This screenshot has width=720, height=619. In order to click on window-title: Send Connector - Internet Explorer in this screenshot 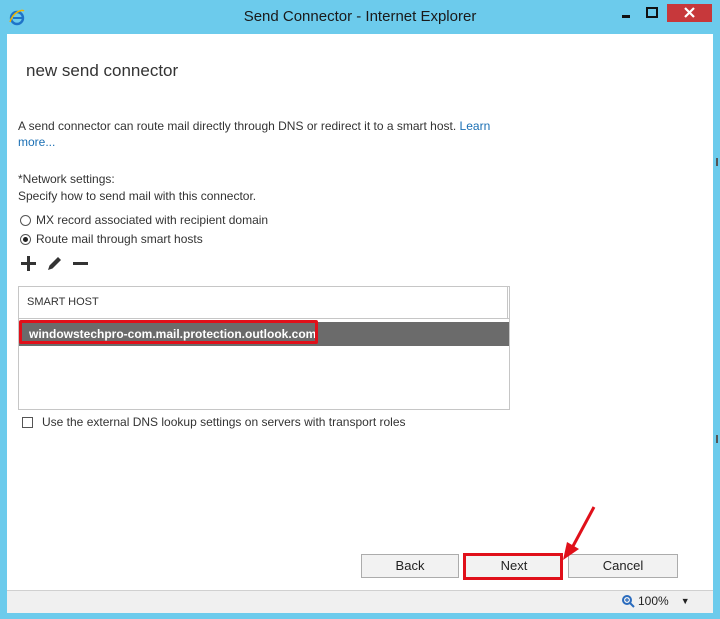, I will do `click(360, 16)`.